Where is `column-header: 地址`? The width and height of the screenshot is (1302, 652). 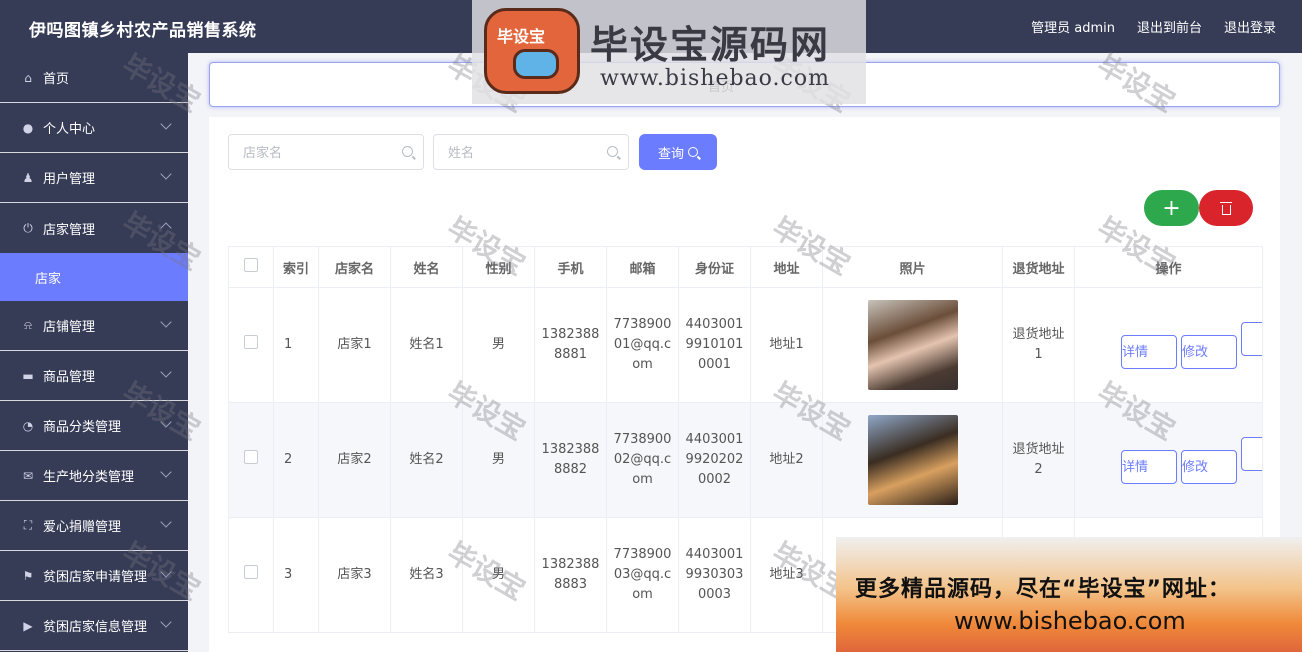 column-header: 地址 is located at coordinates (786, 267).